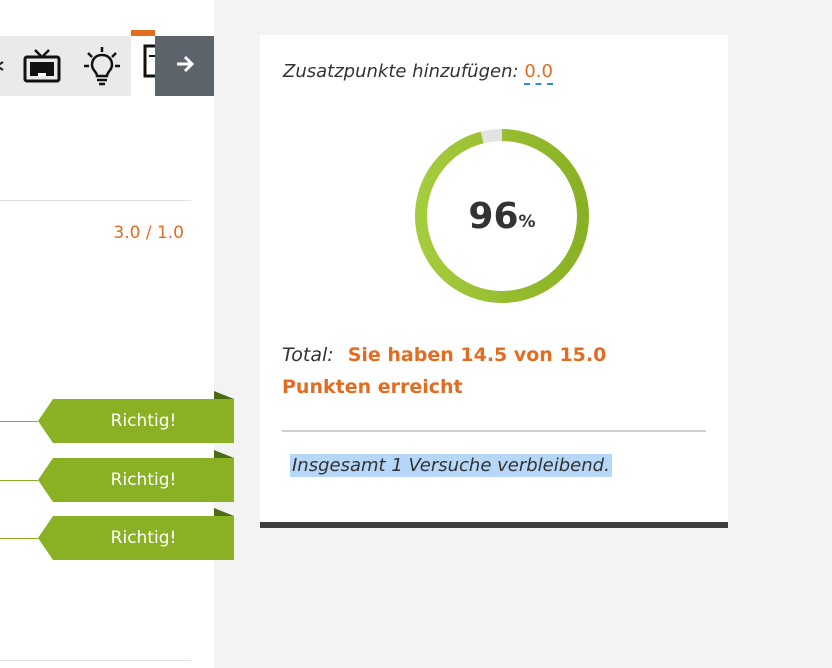  What do you see at coordinates (42, 66) in the screenshot?
I see `tv-icon` at bounding box center [42, 66].